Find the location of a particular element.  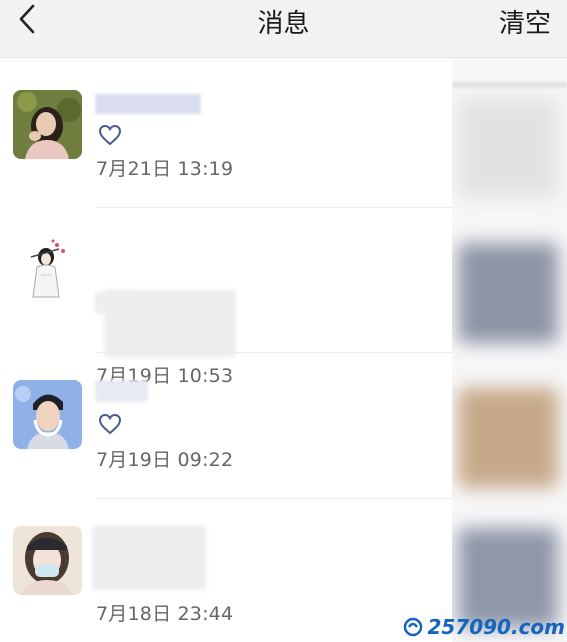

message-preview-redacted is located at coordinates (149, 558).